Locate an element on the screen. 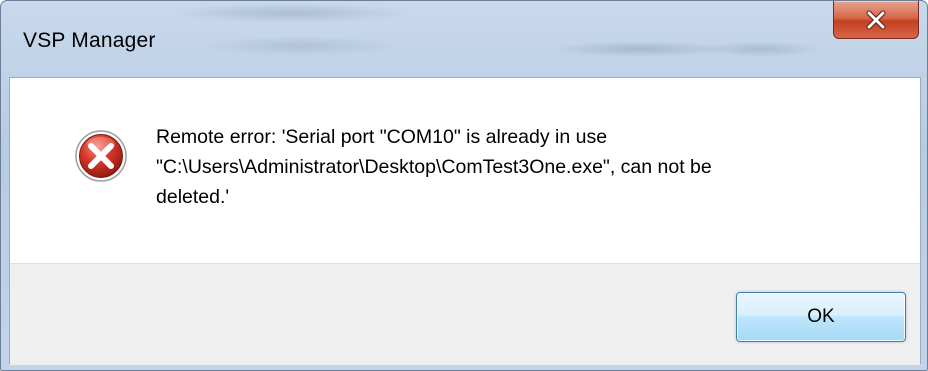 This screenshot has height=371, width=928. close-icon is located at coordinates (876, 19).